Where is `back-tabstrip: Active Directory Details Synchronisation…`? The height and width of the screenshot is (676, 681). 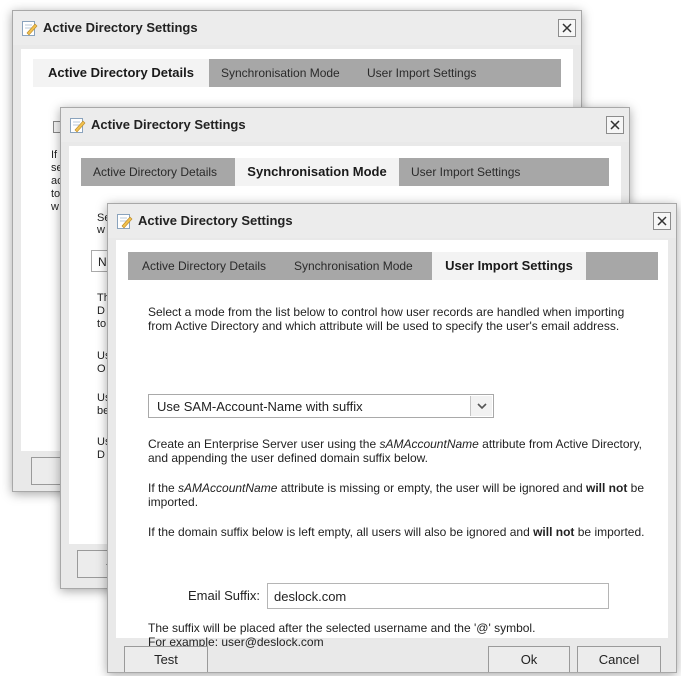
back-tabstrip: Active Directory Details Synchronisation… is located at coordinates (297, 73).